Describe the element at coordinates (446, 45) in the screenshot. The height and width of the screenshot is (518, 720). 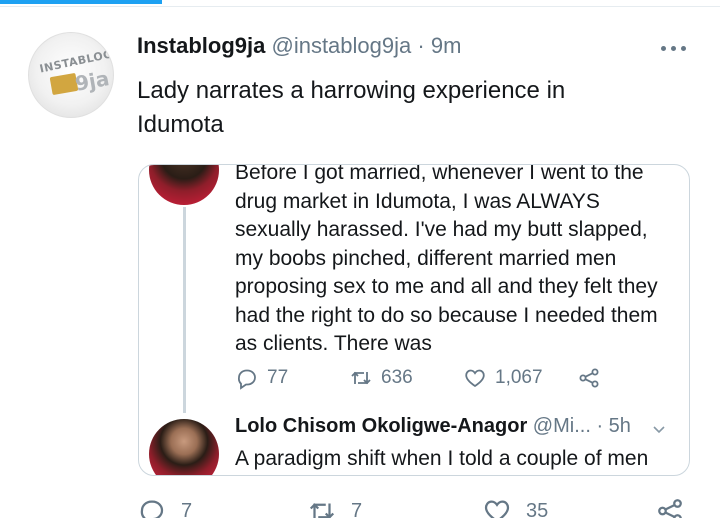
I see `tweet-timestamp: 9m` at that location.